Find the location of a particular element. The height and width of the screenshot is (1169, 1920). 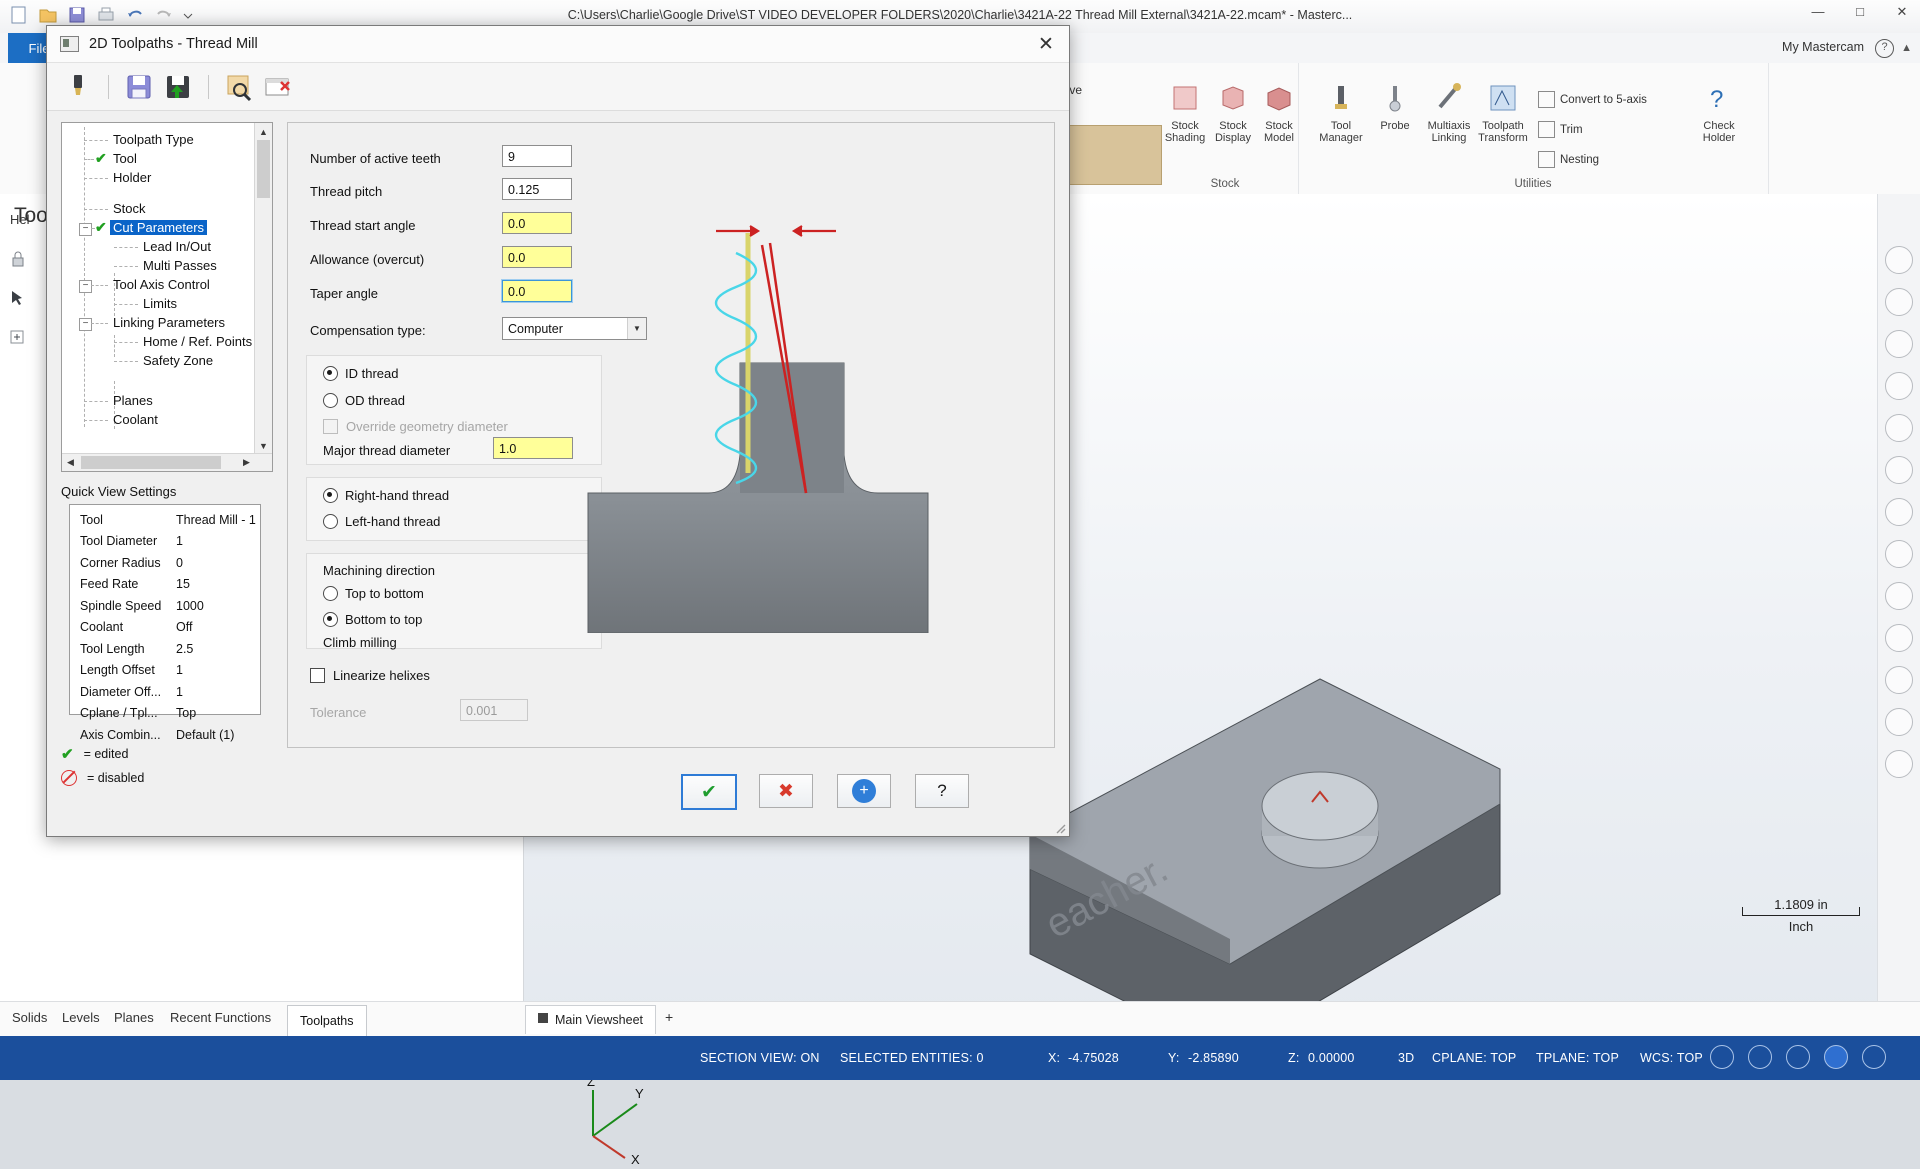

ribbon-button-trim: Trim is located at coordinates (1560, 129).